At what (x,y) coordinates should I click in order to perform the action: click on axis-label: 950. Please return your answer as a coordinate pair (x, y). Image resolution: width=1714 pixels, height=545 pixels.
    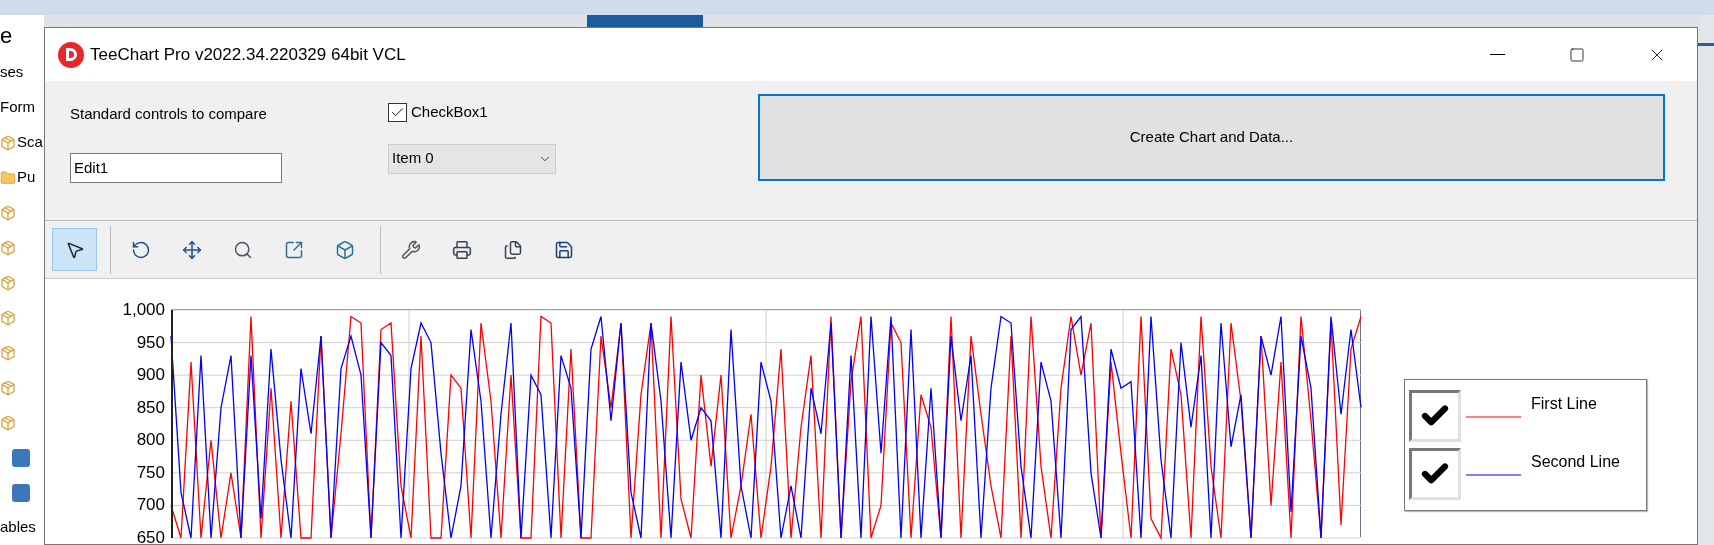
    Looking at the image, I should click on (150, 342).